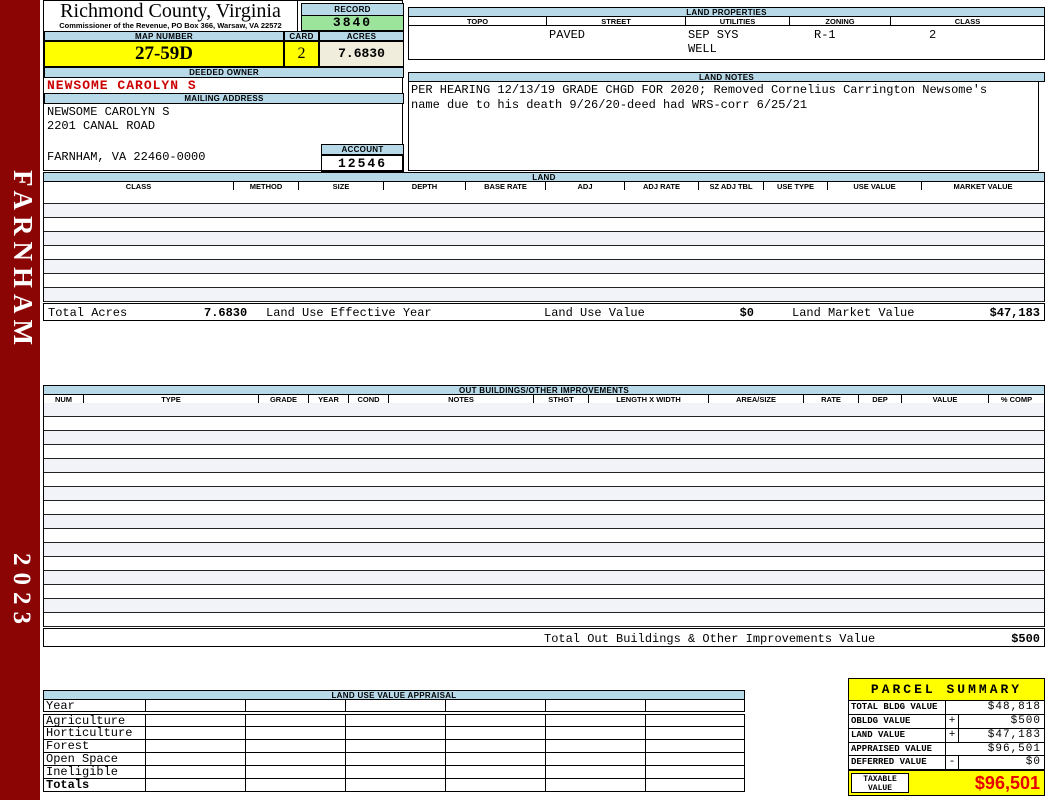 Image resolution: width=1050 pixels, height=800 pixels. I want to click on record-value: 3840, so click(352, 23).